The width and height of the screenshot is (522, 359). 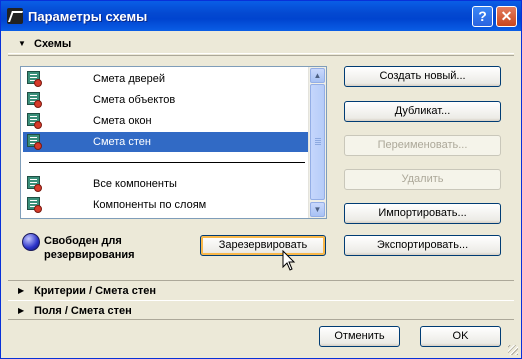 I want to click on list-item-label: Смета объектов, so click(x=134, y=100).